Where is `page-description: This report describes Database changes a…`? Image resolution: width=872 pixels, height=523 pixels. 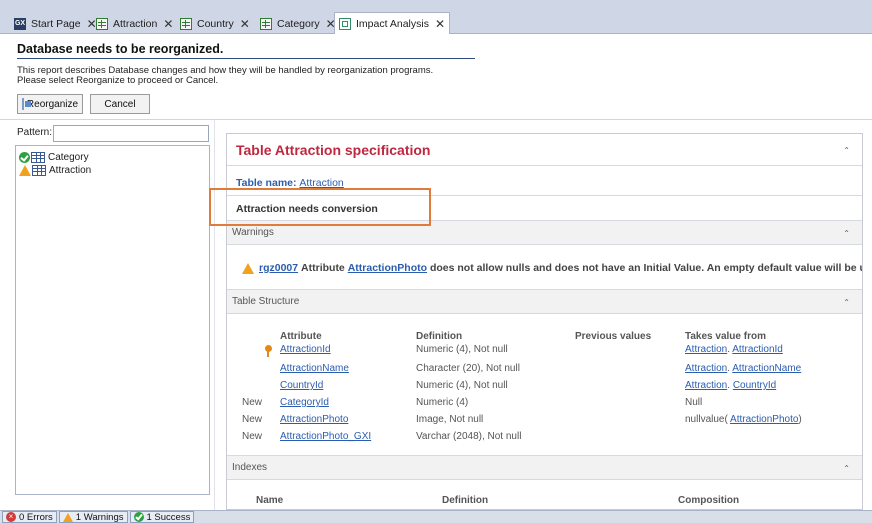
page-description: This report describes Database changes a… is located at coordinates (225, 76).